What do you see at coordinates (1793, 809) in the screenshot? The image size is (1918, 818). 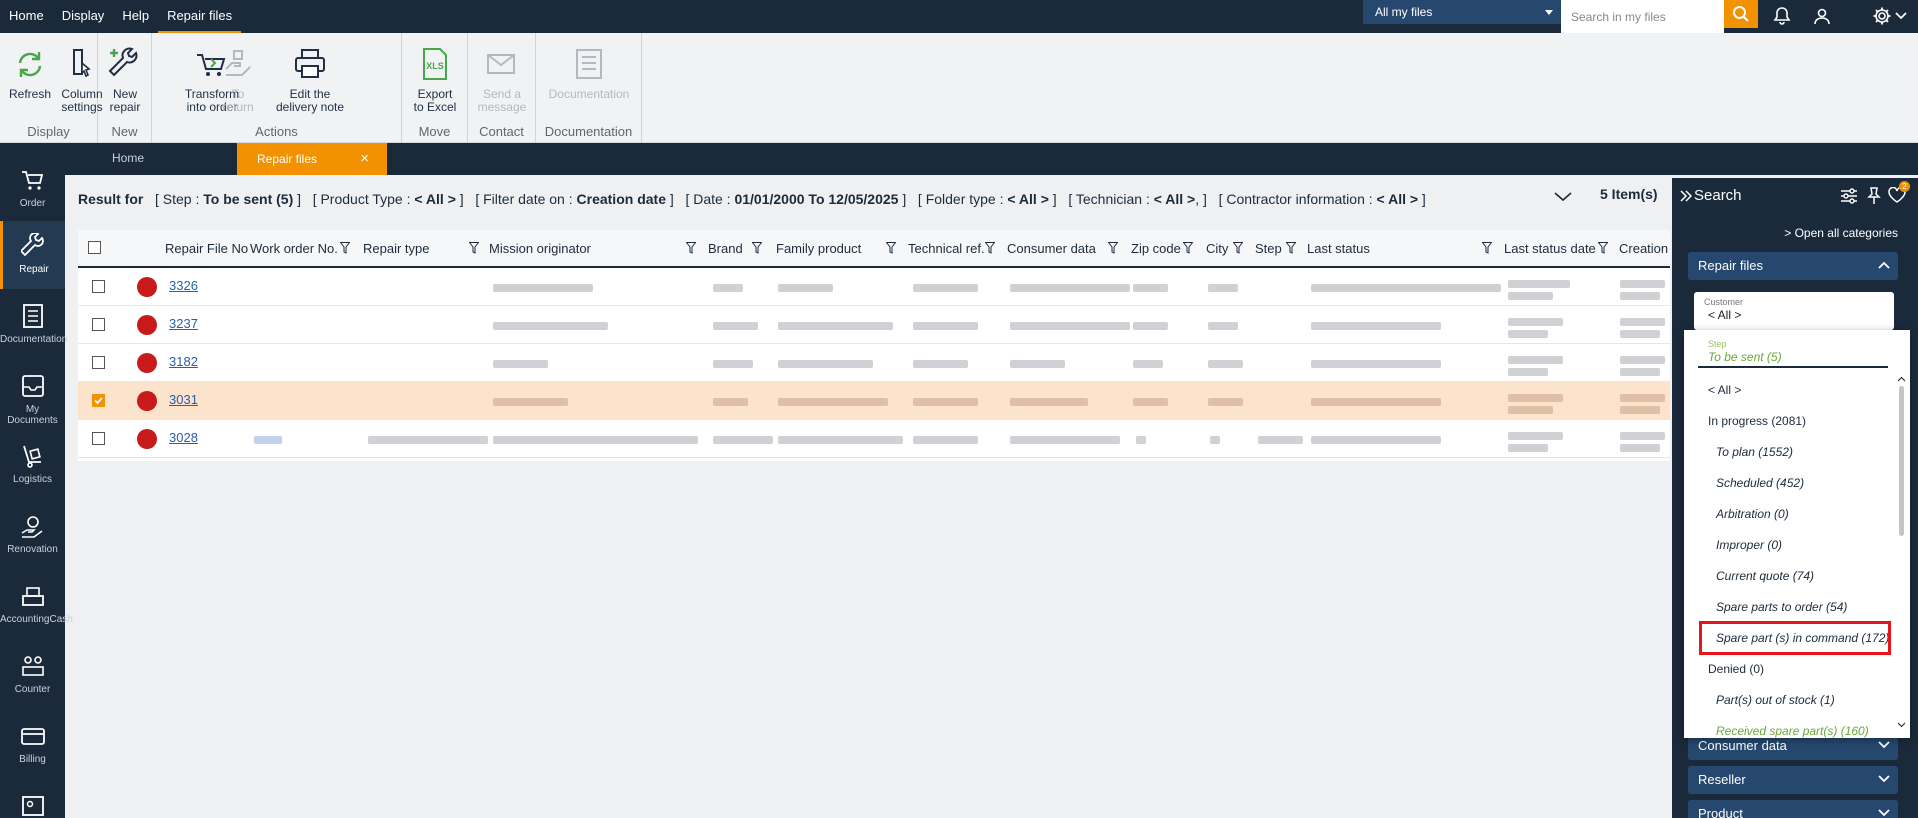 I see `accordion-product: Product` at bounding box center [1793, 809].